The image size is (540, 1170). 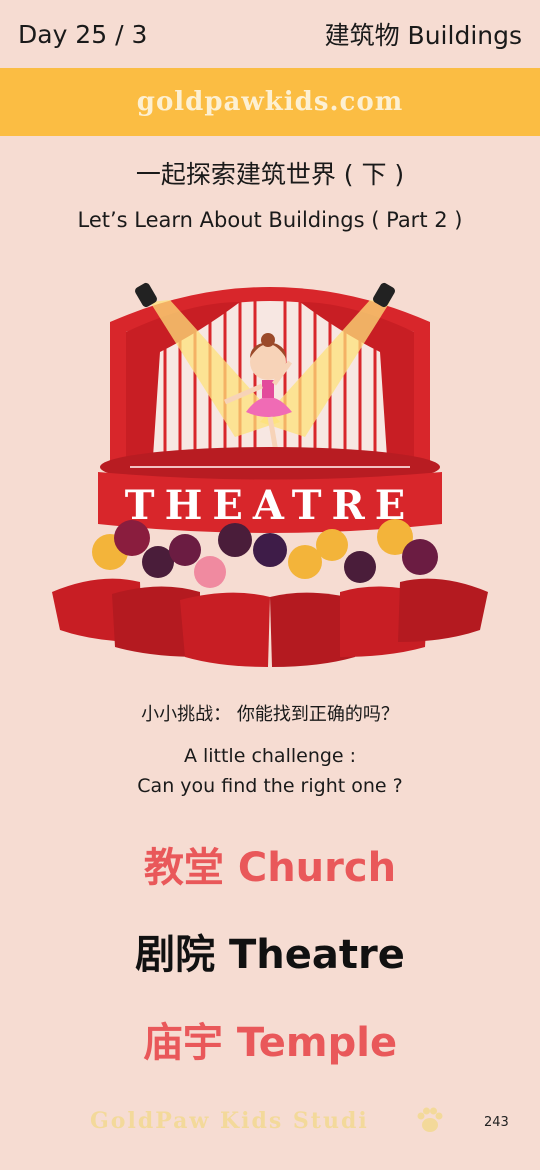 What do you see at coordinates (270, 864) in the screenshot?
I see `option-church: 教堂 Church` at bounding box center [270, 864].